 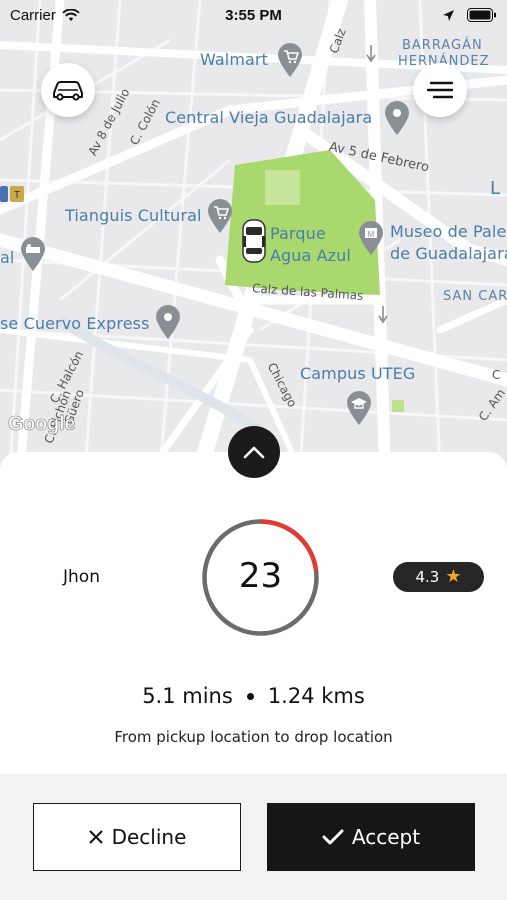 What do you see at coordinates (33, 254) in the screenshot?
I see `hotel-pin-icon` at bounding box center [33, 254].